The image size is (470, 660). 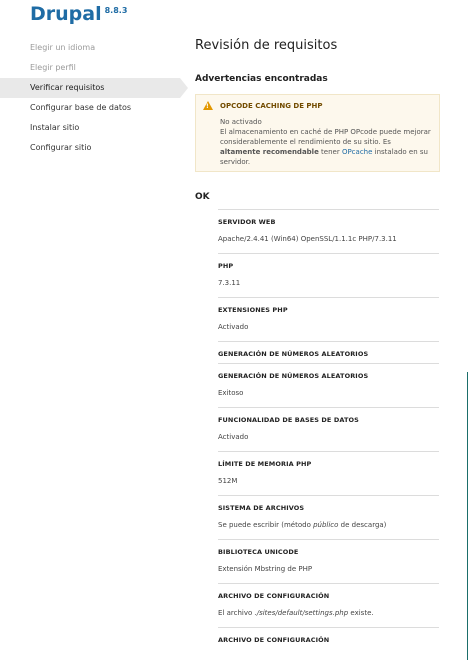 What do you see at coordinates (247, 222) in the screenshot?
I see `requirement-name: SERVIDOR WEB` at bounding box center [247, 222].